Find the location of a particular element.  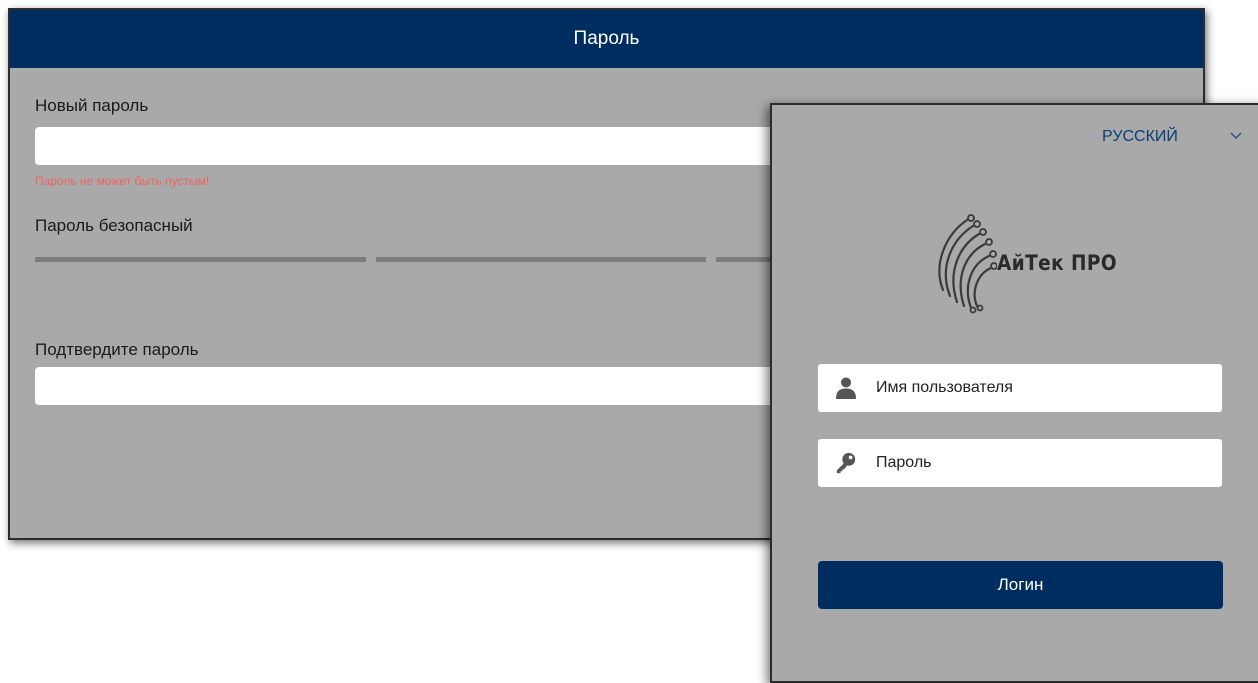

password-input is located at coordinates (1046, 463).